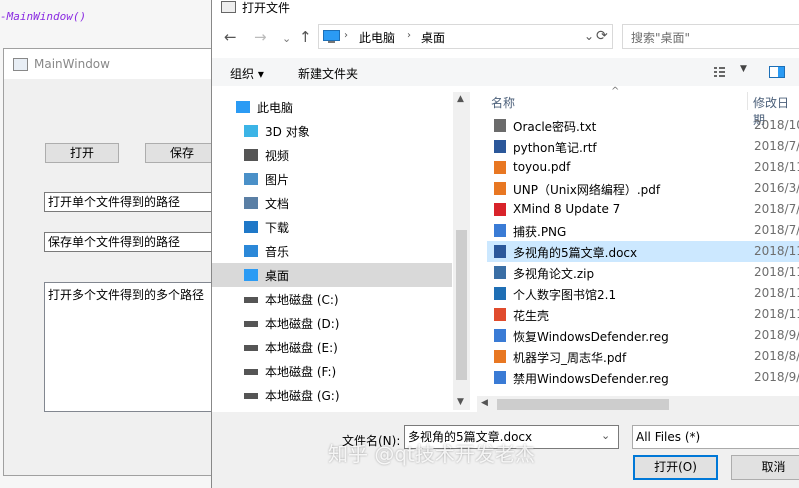 The image size is (799, 488). Describe the element at coordinates (643, 272) in the screenshot. I see `file-row: 多视角论文.zip 2018/11` at that location.